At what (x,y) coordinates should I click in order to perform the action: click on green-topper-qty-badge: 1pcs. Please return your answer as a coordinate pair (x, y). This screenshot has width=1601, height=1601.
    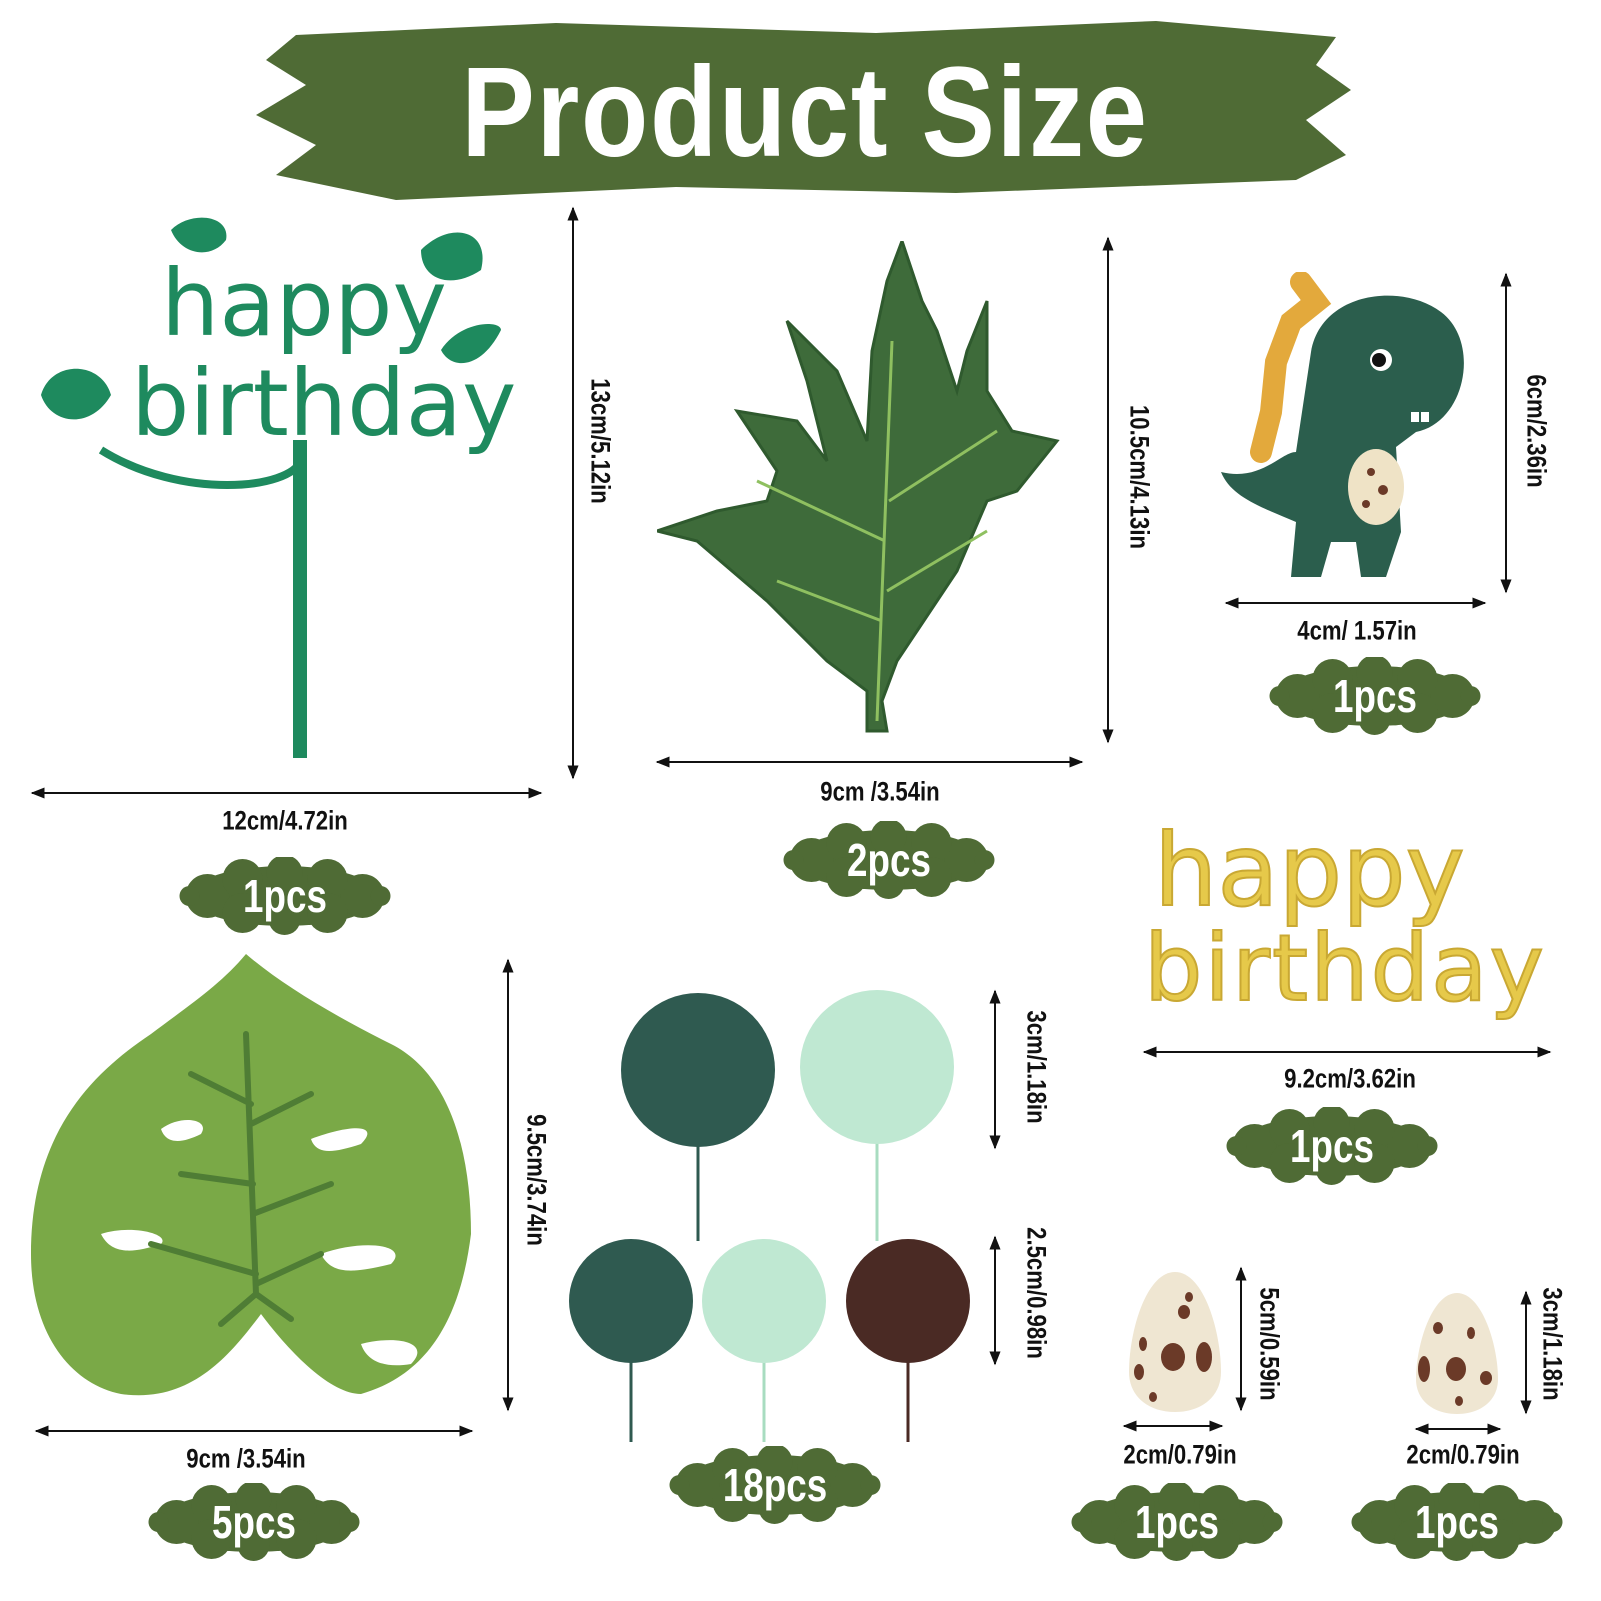
    Looking at the image, I should click on (285, 896).